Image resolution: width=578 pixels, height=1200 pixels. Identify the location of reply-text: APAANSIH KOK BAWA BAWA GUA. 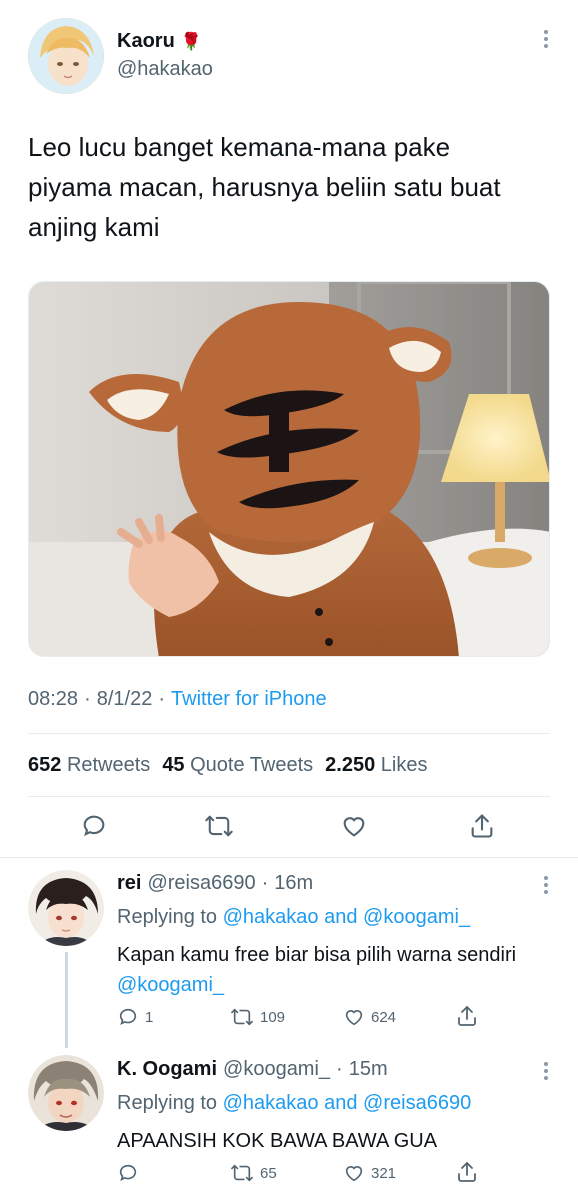
(277, 1141).